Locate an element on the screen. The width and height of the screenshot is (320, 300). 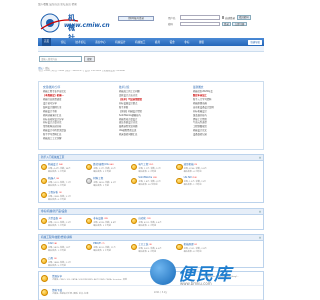
auto-login-checkbox is located at coordinates (222, 17).